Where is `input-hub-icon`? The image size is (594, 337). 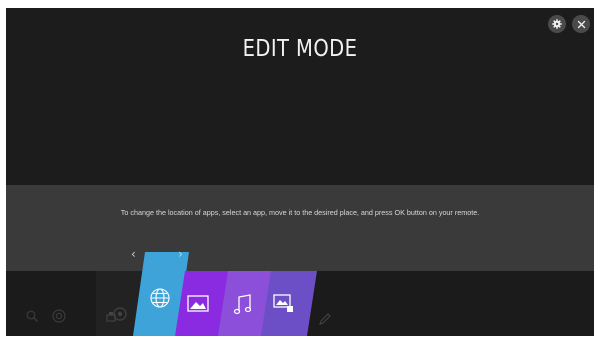 input-hub-icon is located at coordinates (116, 314).